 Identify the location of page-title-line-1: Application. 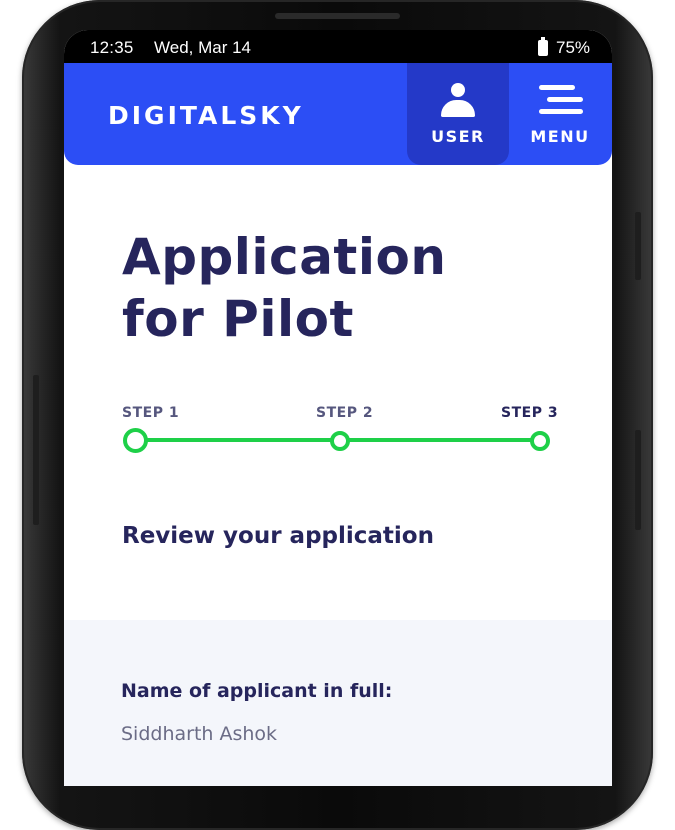
(284, 257).